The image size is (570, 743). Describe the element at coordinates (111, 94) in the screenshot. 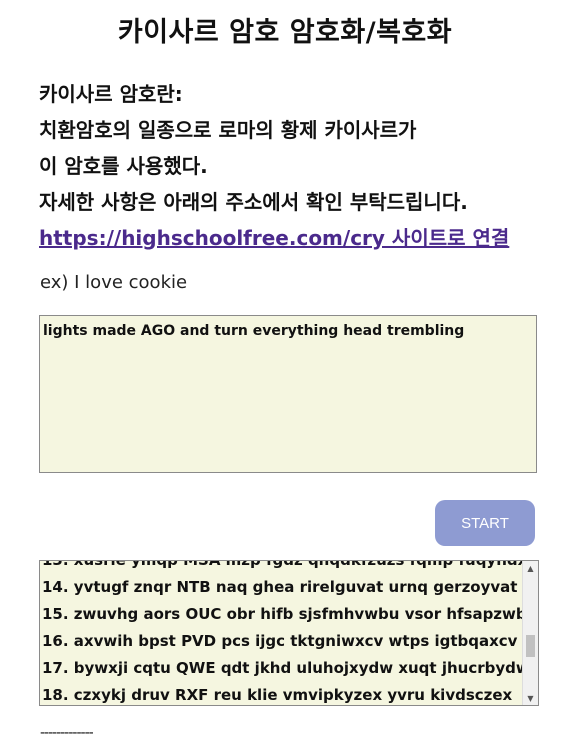

I see `description-line: 카이사르 암호란:` at that location.